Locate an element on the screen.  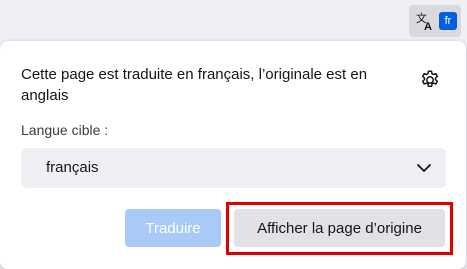
translate-toolbar-button: 文 A fr is located at coordinates (435, 21).